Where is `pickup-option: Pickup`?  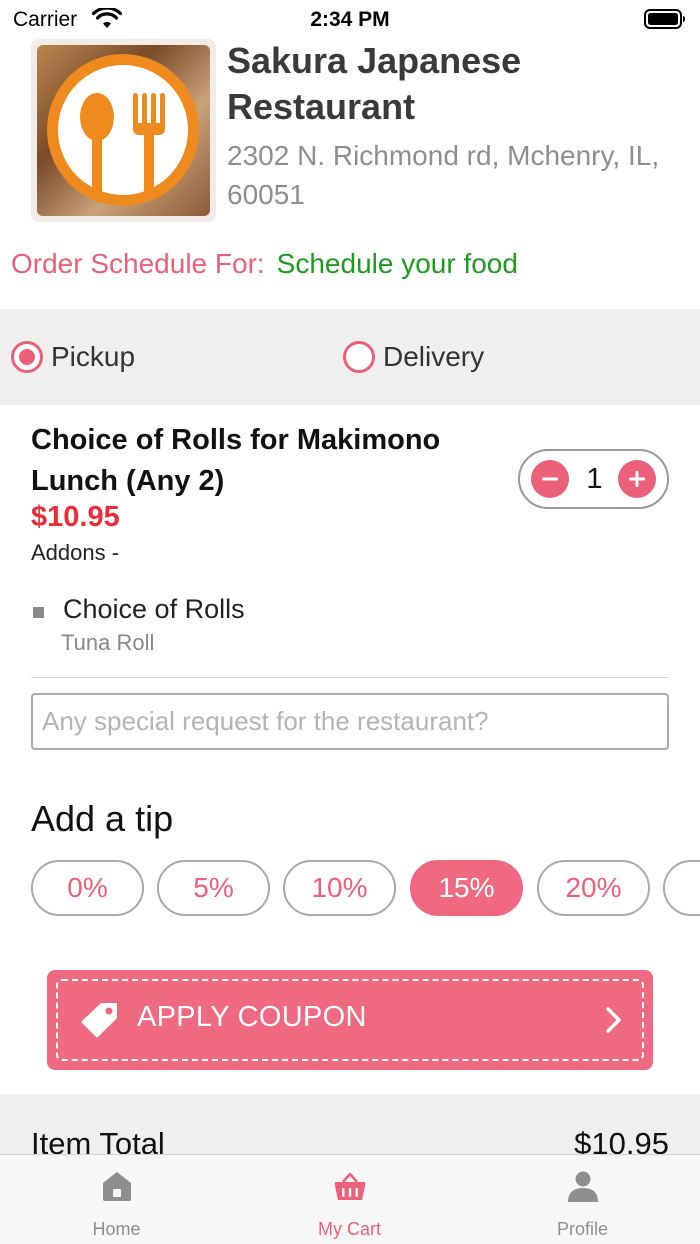
pickup-option: Pickup is located at coordinates (73, 357).